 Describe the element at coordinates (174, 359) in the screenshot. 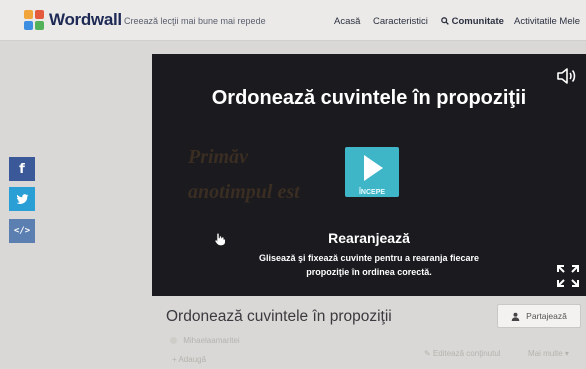

I see `plus-icon: +` at that location.